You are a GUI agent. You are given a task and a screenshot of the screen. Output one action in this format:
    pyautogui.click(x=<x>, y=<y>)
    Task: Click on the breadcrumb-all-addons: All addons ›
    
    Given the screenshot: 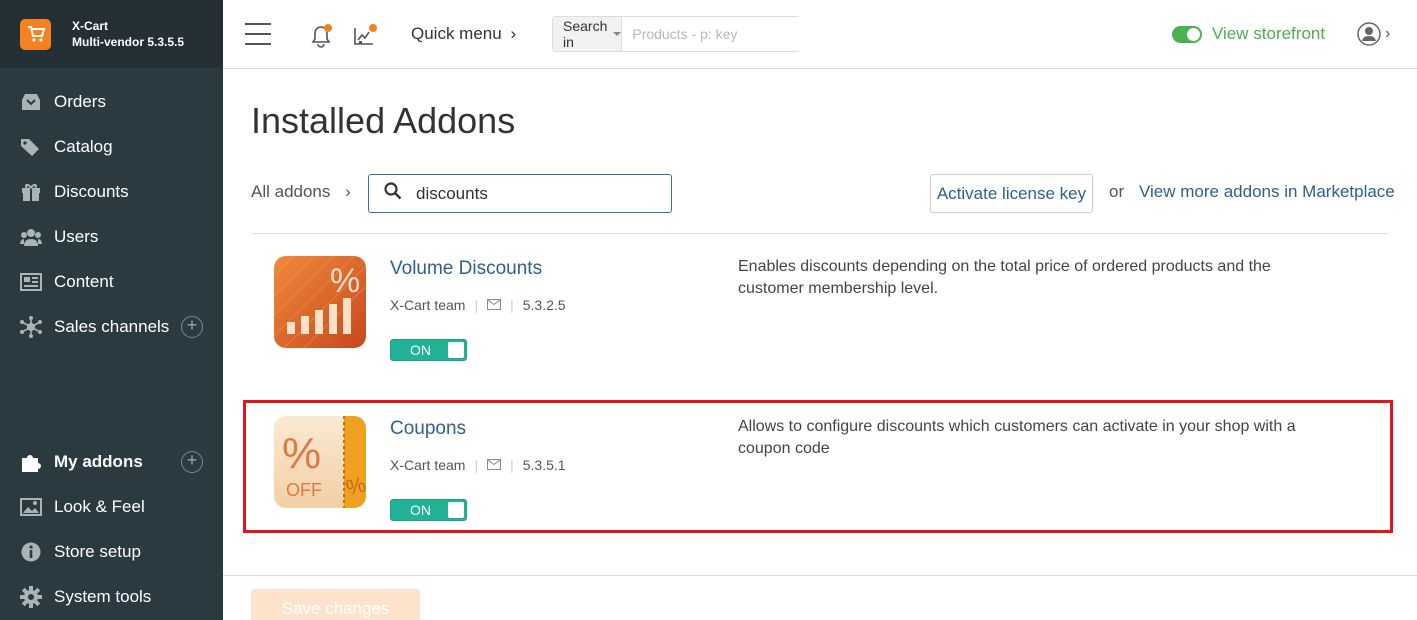 What is the action you would take?
    pyautogui.click(x=301, y=192)
    